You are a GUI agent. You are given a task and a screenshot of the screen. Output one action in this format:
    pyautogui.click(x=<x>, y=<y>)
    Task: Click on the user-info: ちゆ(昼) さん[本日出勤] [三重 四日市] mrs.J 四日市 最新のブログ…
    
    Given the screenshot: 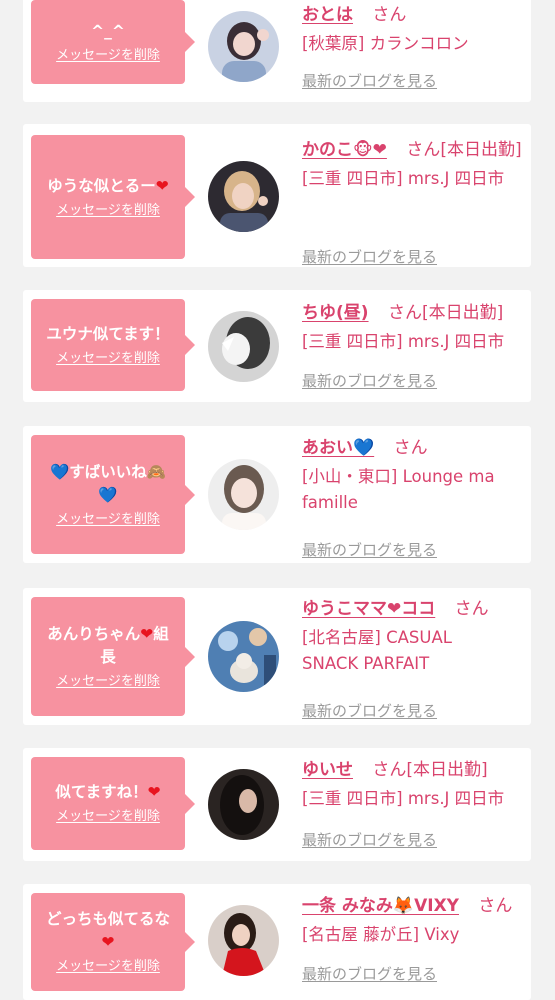 What is the action you would take?
    pyautogui.click(x=413, y=345)
    